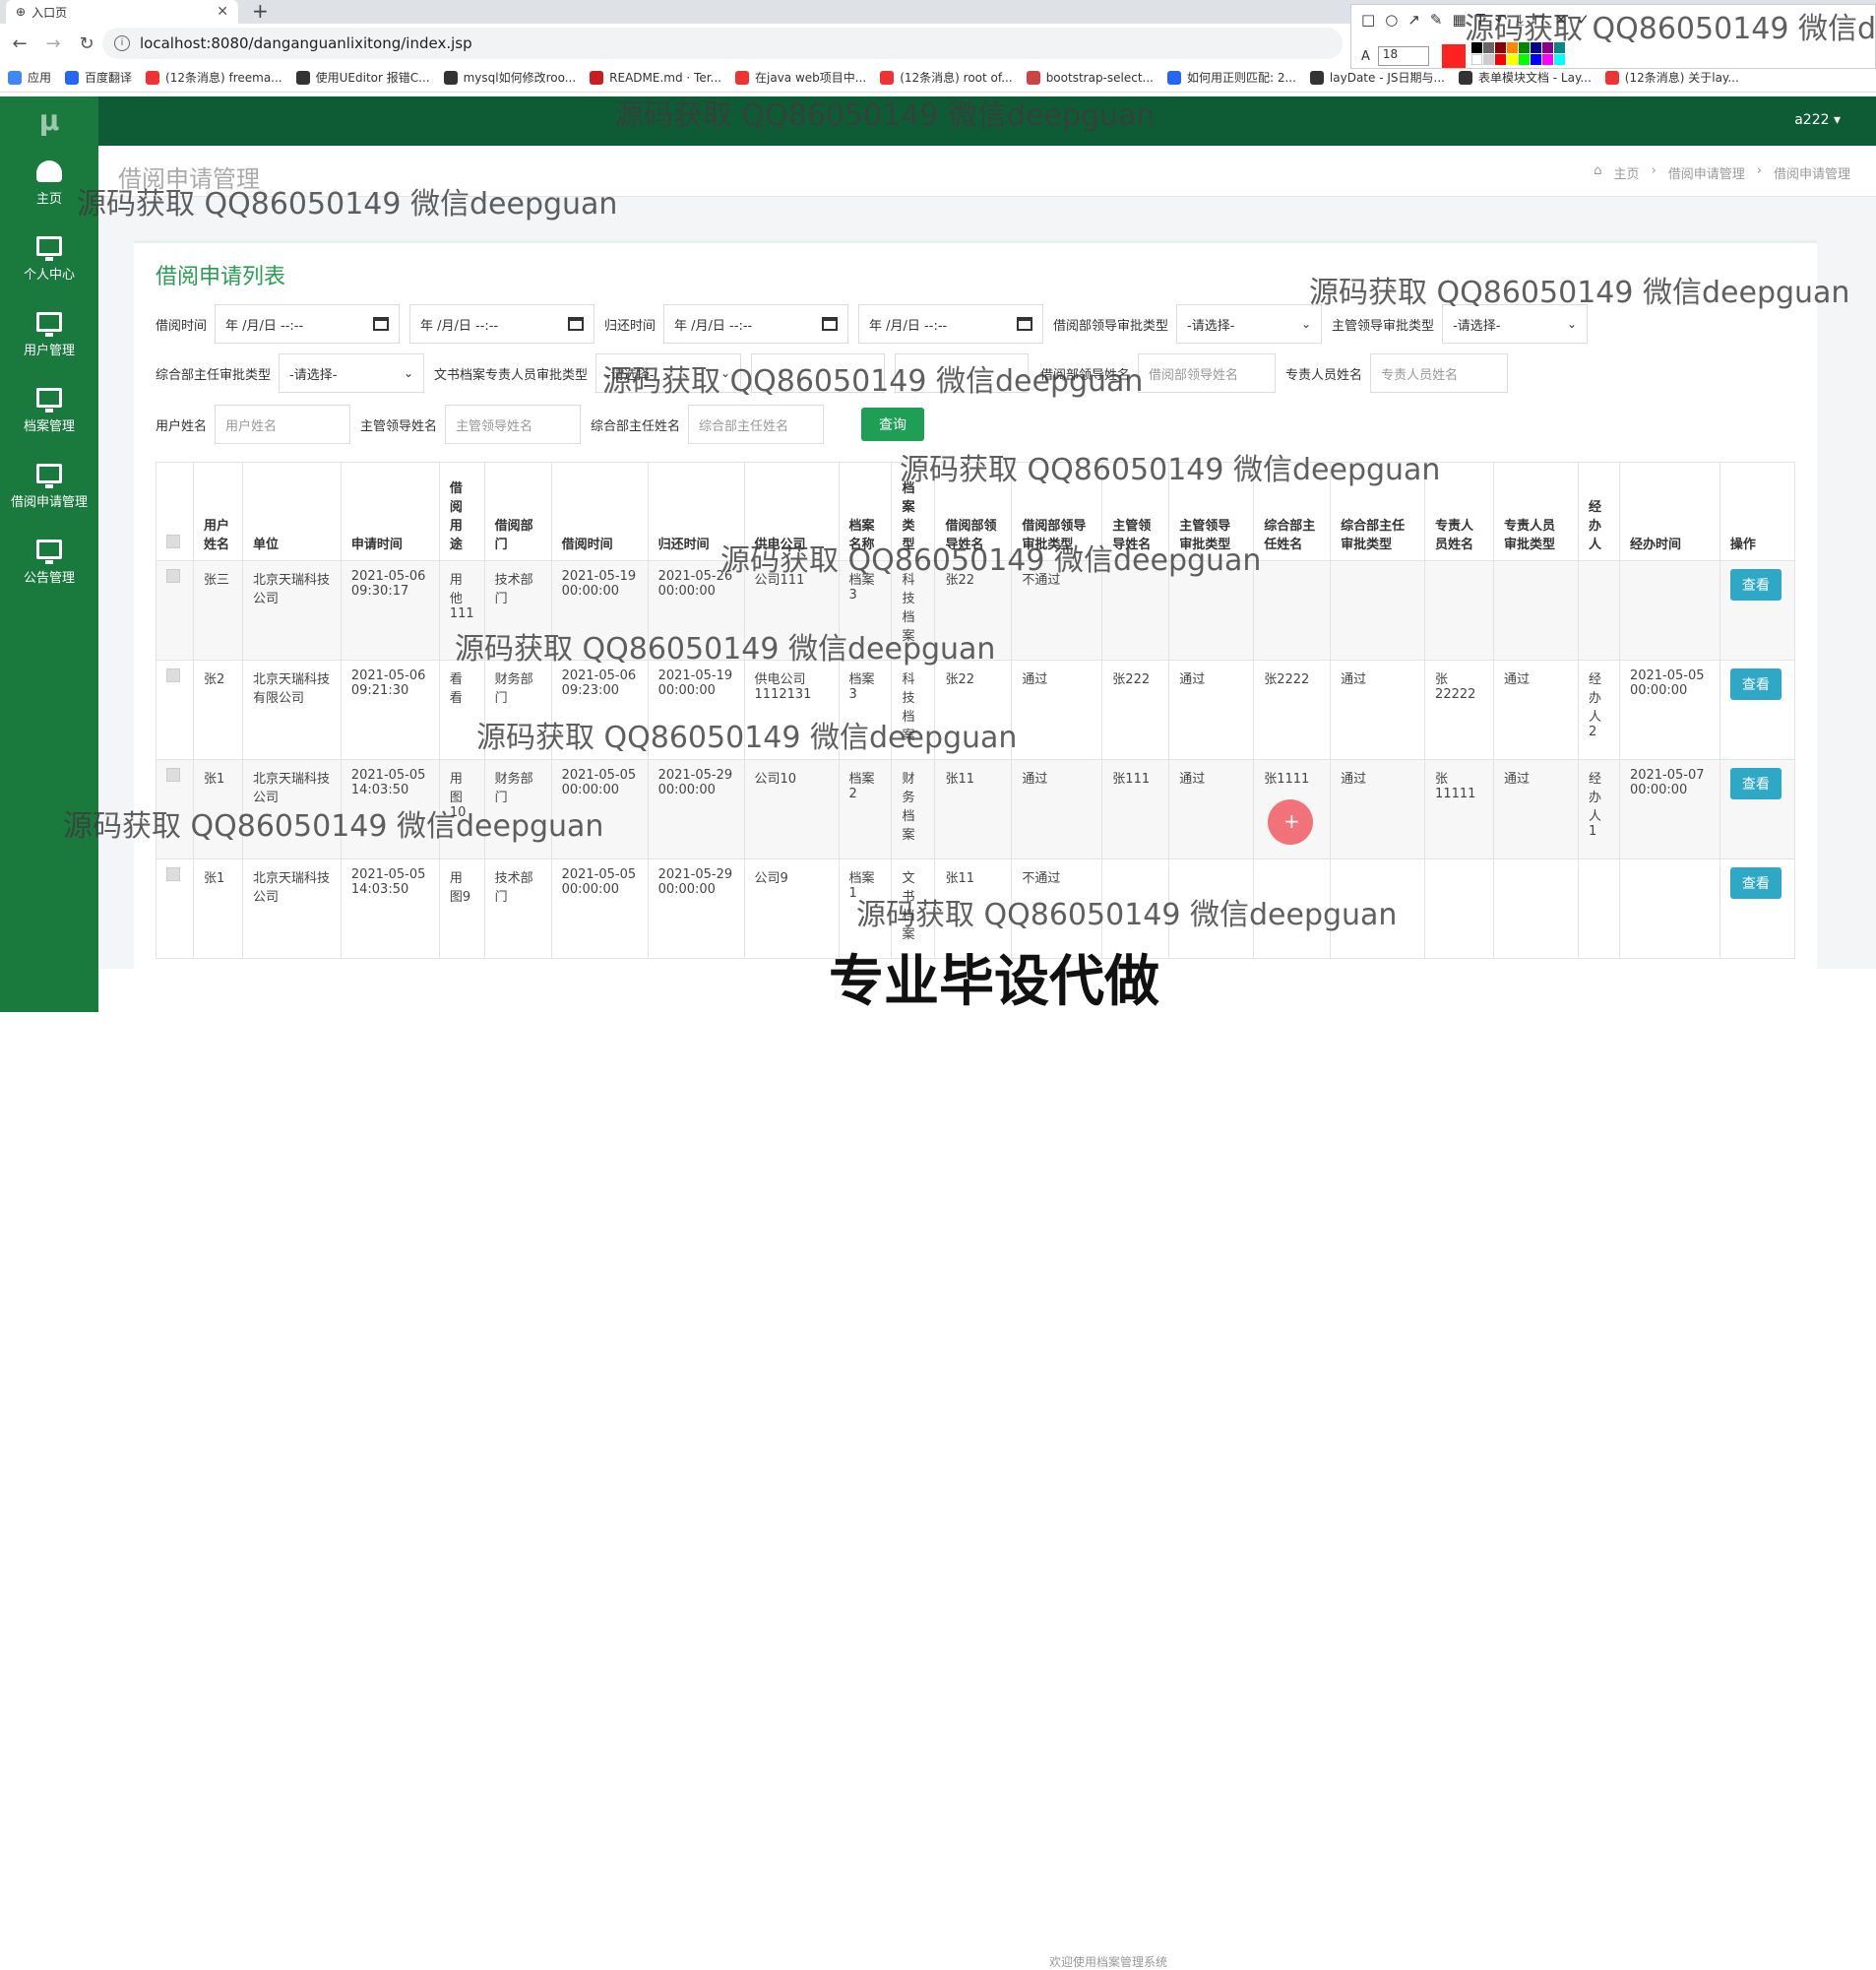  I want to click on bookmark-label: 应用, so click(40, 78).